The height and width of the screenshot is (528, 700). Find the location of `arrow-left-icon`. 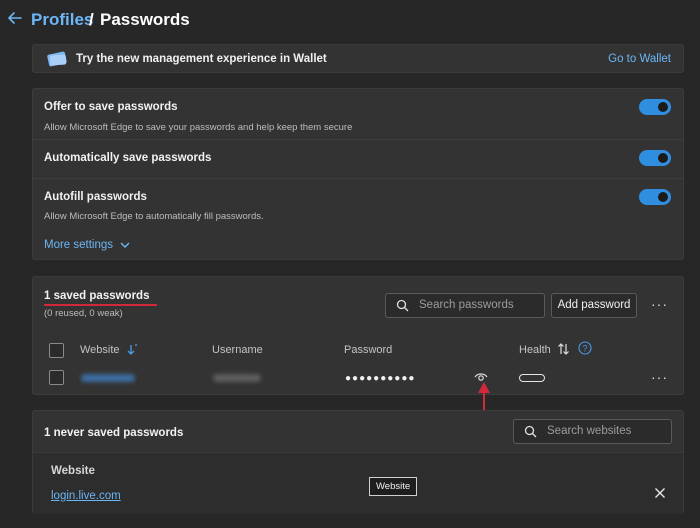

arrow-left-icon is located at coordinates (15, 18).